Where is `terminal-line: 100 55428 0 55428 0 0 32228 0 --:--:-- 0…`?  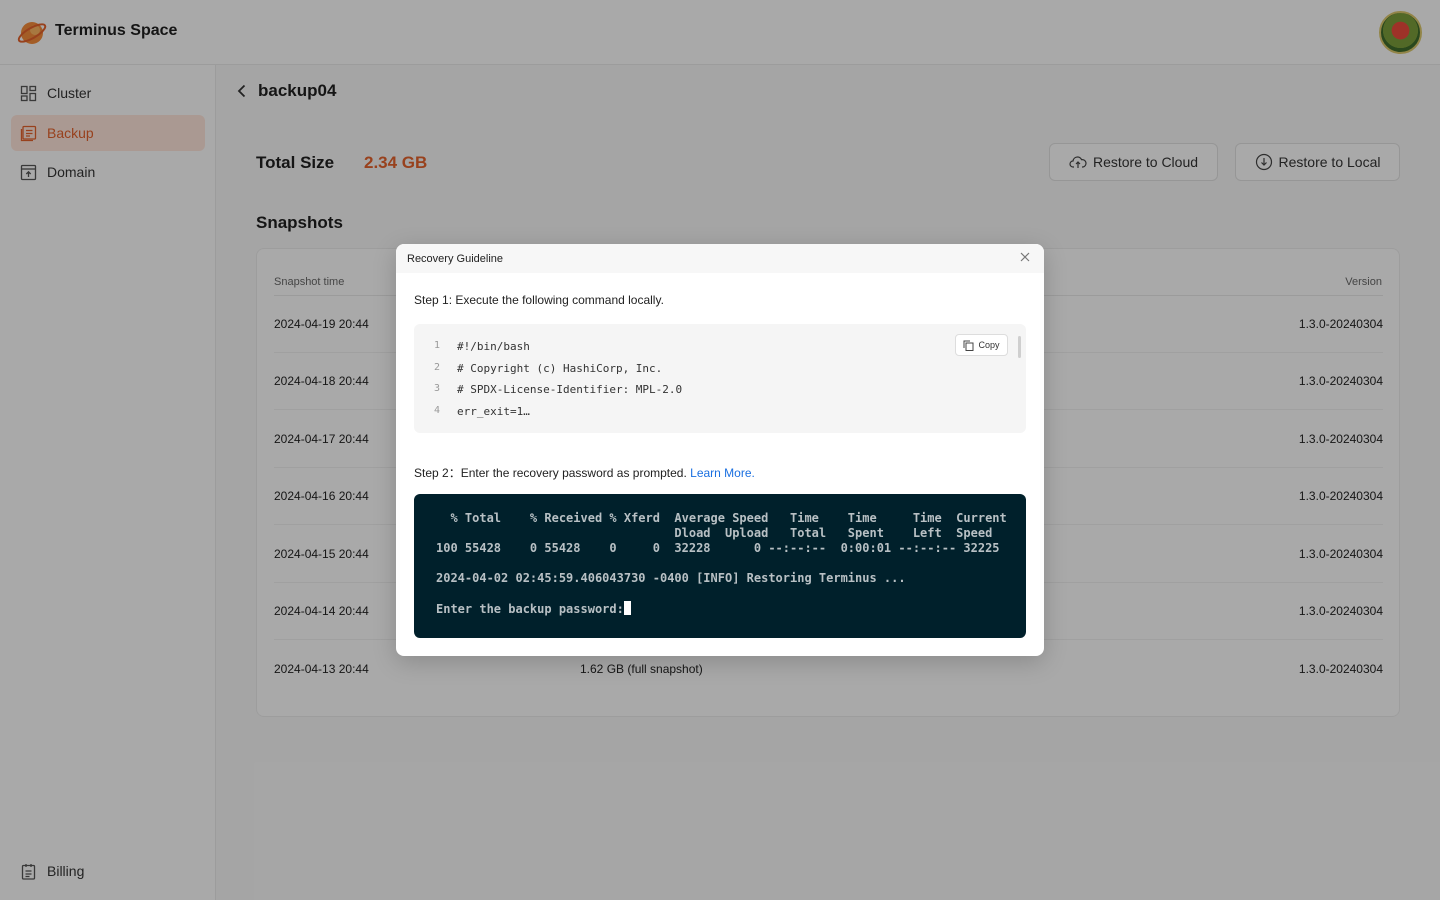 terminal-line: 100 55428 0 55428 0 0 32228 0 --:--:-- 0… is located at coordinates (718, 548).